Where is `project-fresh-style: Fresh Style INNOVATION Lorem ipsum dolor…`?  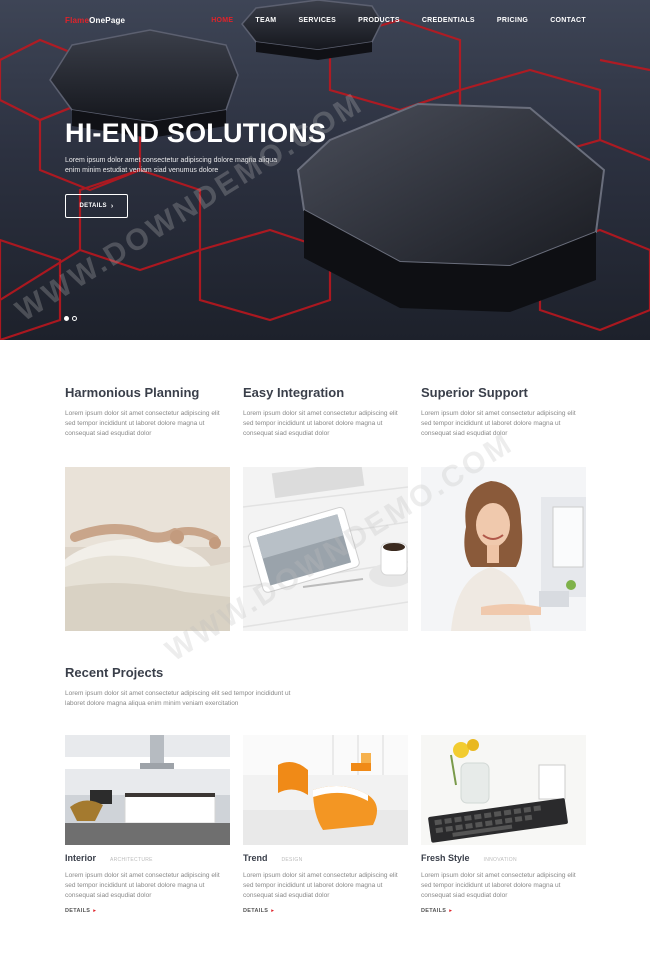
project-fresh-style: Fresh Style INNOVATION Lorem ipsum dolor… is located at coordinates (504, 883).